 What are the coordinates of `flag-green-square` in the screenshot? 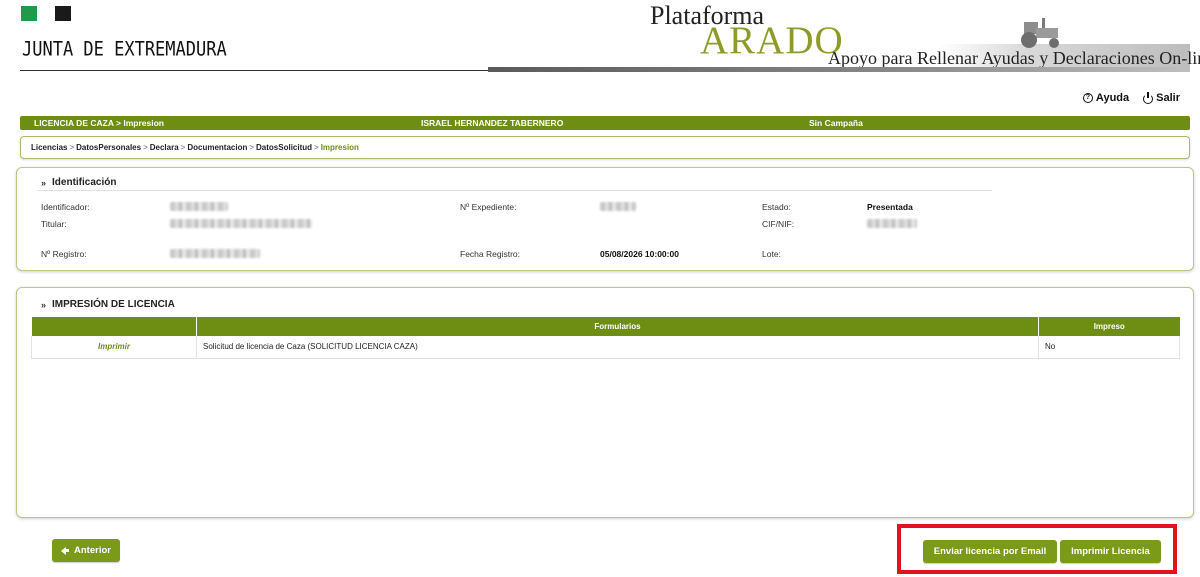 It's located at (29, 13).